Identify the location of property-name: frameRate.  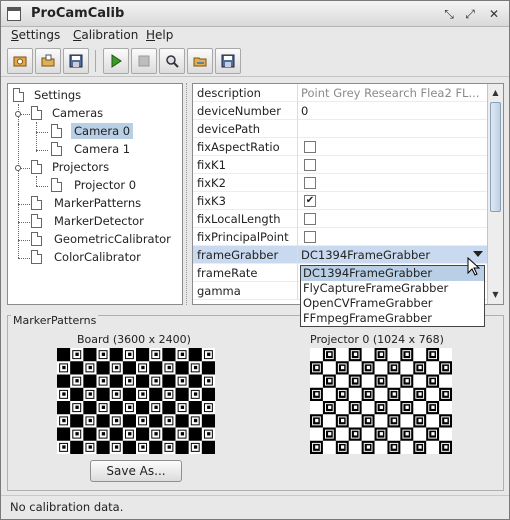
(227, 273).